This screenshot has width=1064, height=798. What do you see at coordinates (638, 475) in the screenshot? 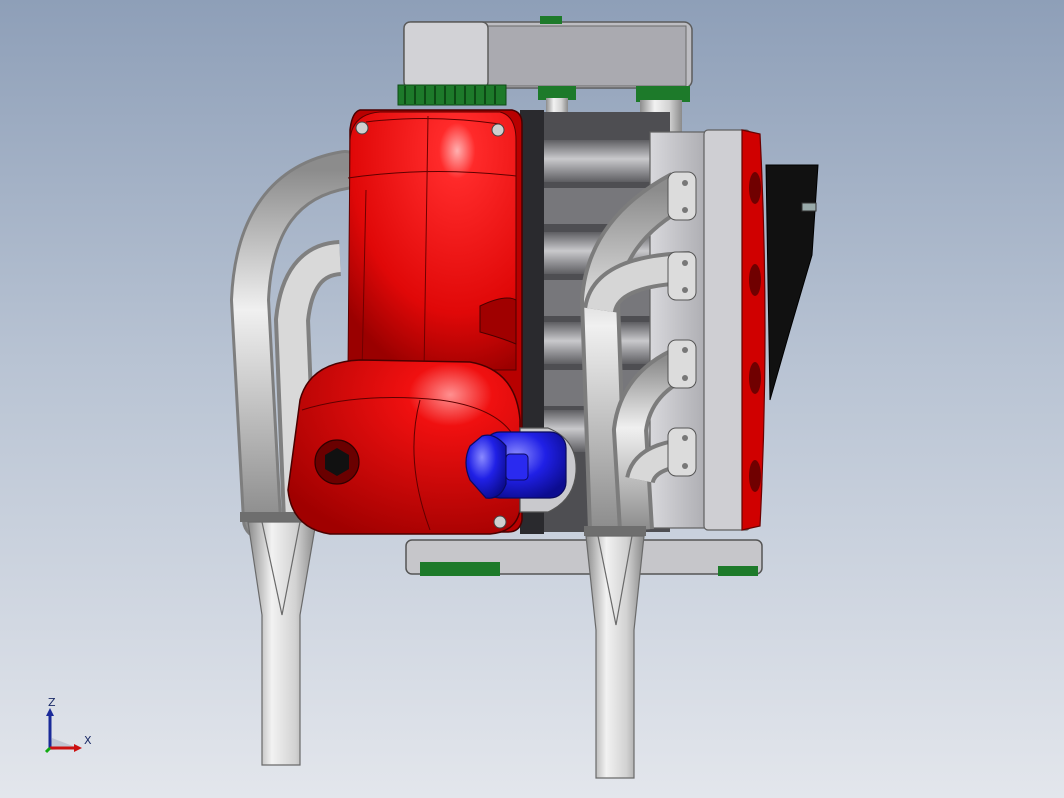
I see `exhaust-pipes-right` at bounding box center [638, 475].